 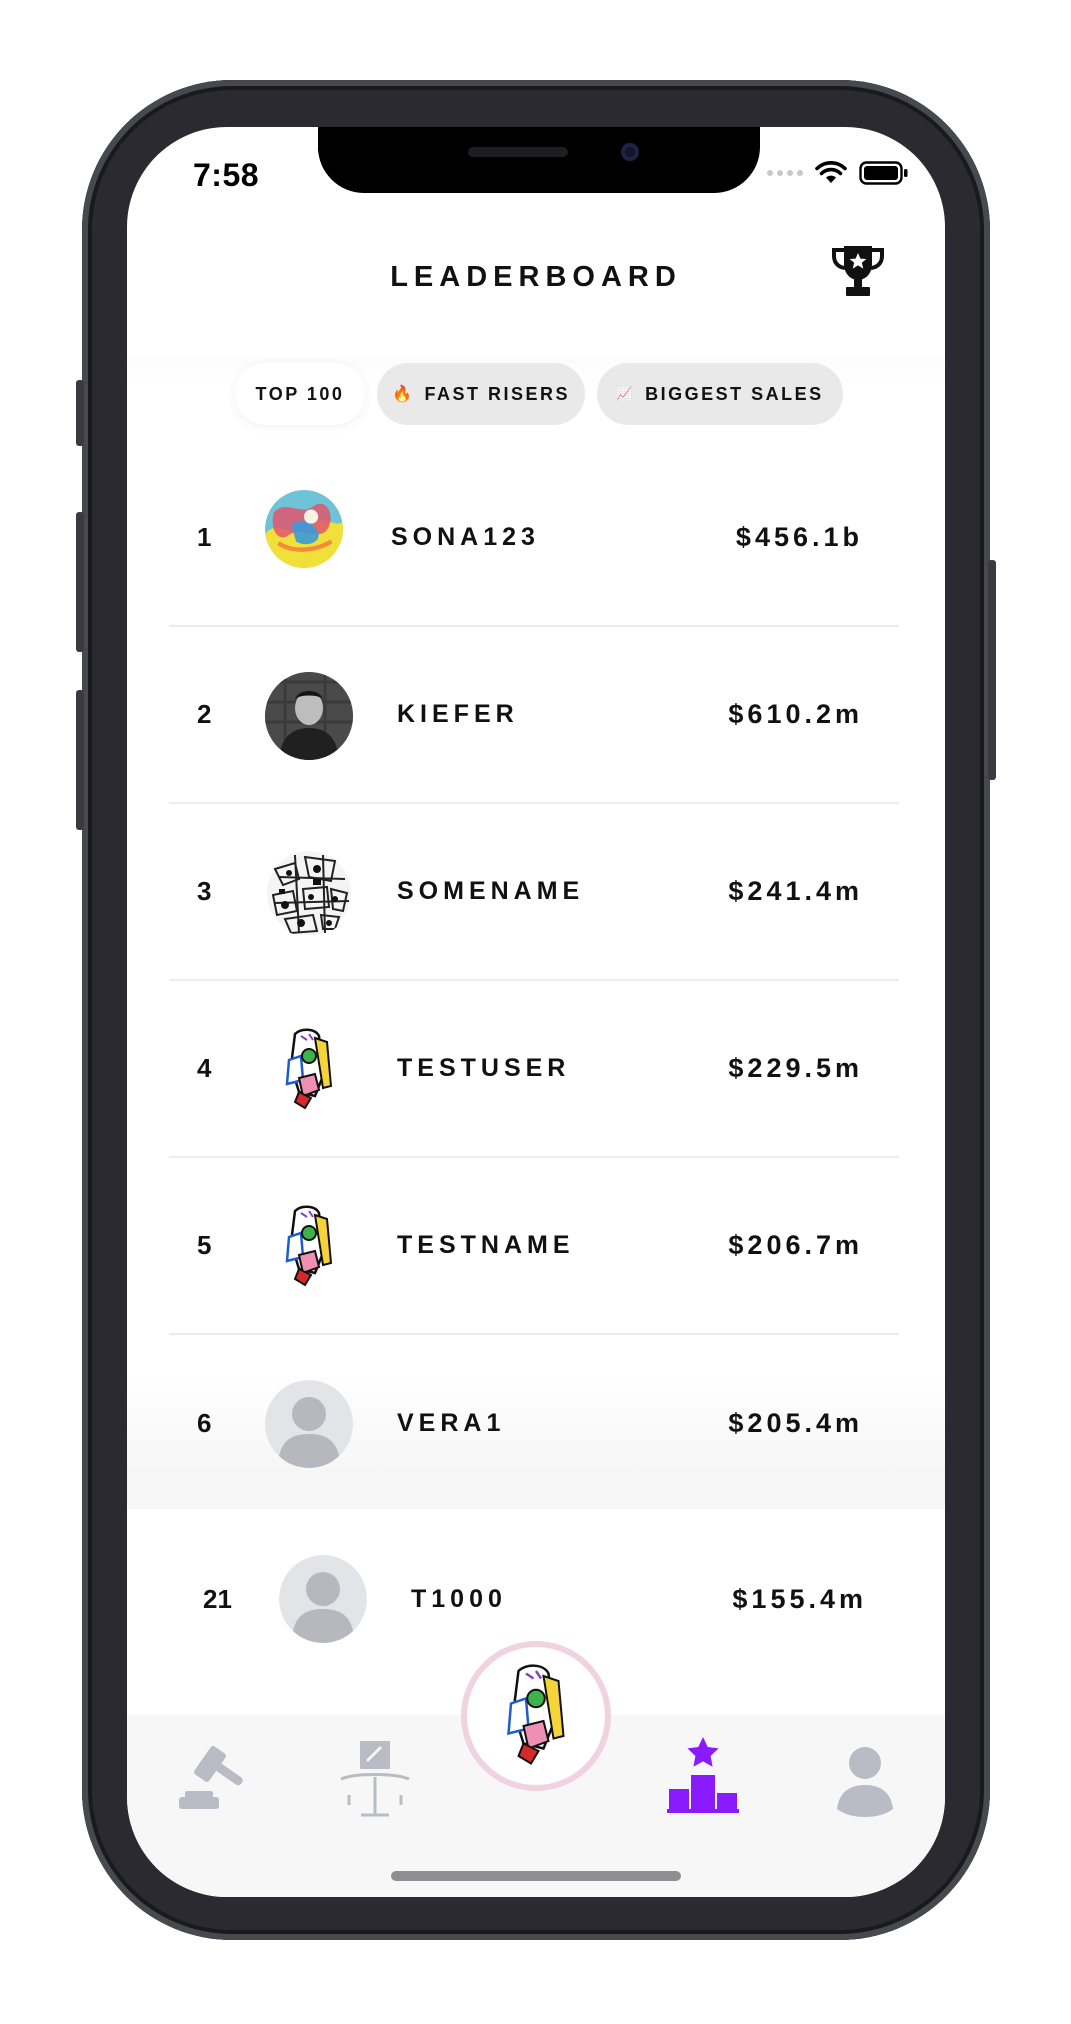 I want to click on leaderboard-row: 3 SOMENAME $241.4m, so click(x=534, y=892).